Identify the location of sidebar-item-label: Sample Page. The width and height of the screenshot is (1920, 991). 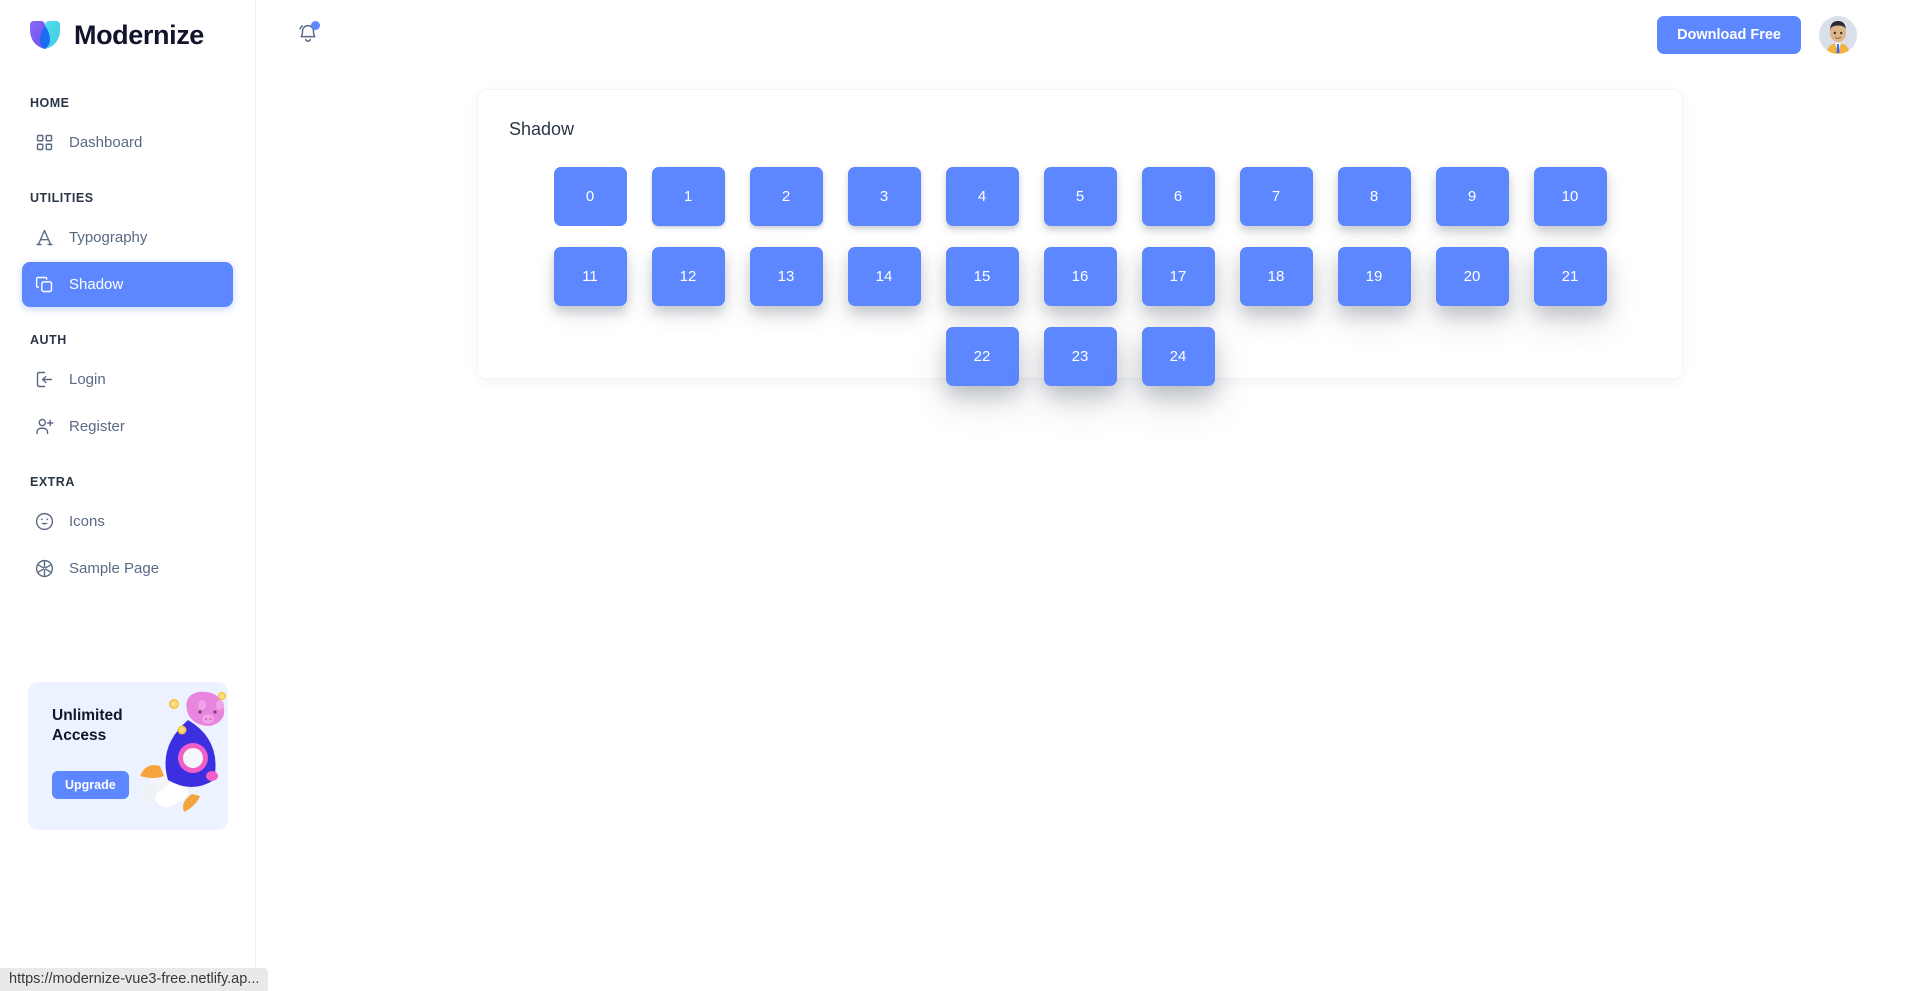
(114, 568).